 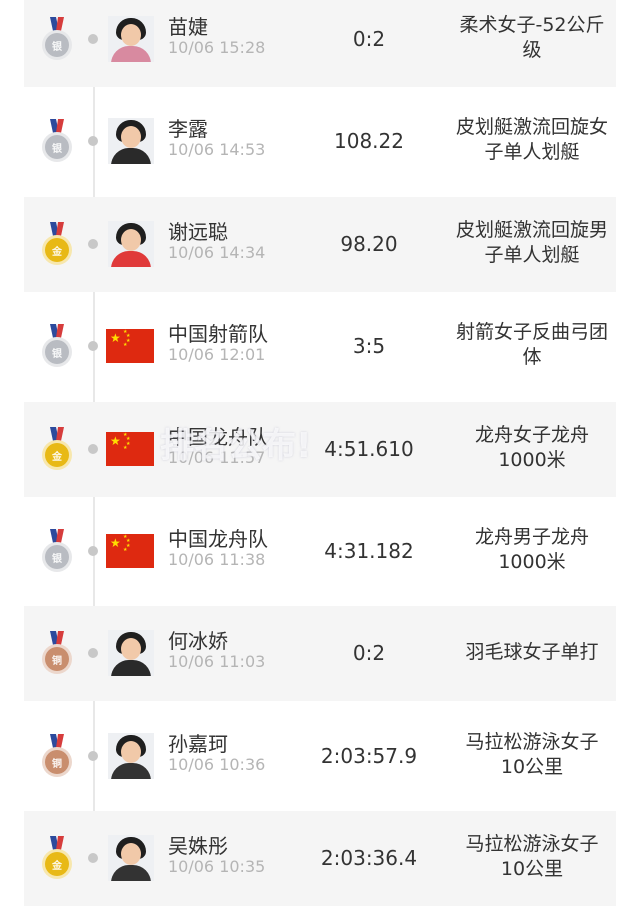 I want to click on event-name: 皮划艇激流回旋女 子单人划艇, so click(x=532, y=140).